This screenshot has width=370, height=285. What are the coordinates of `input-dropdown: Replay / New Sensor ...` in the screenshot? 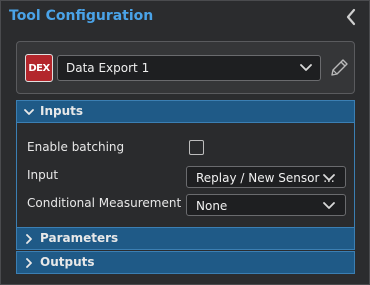 It's located at (266, 177).